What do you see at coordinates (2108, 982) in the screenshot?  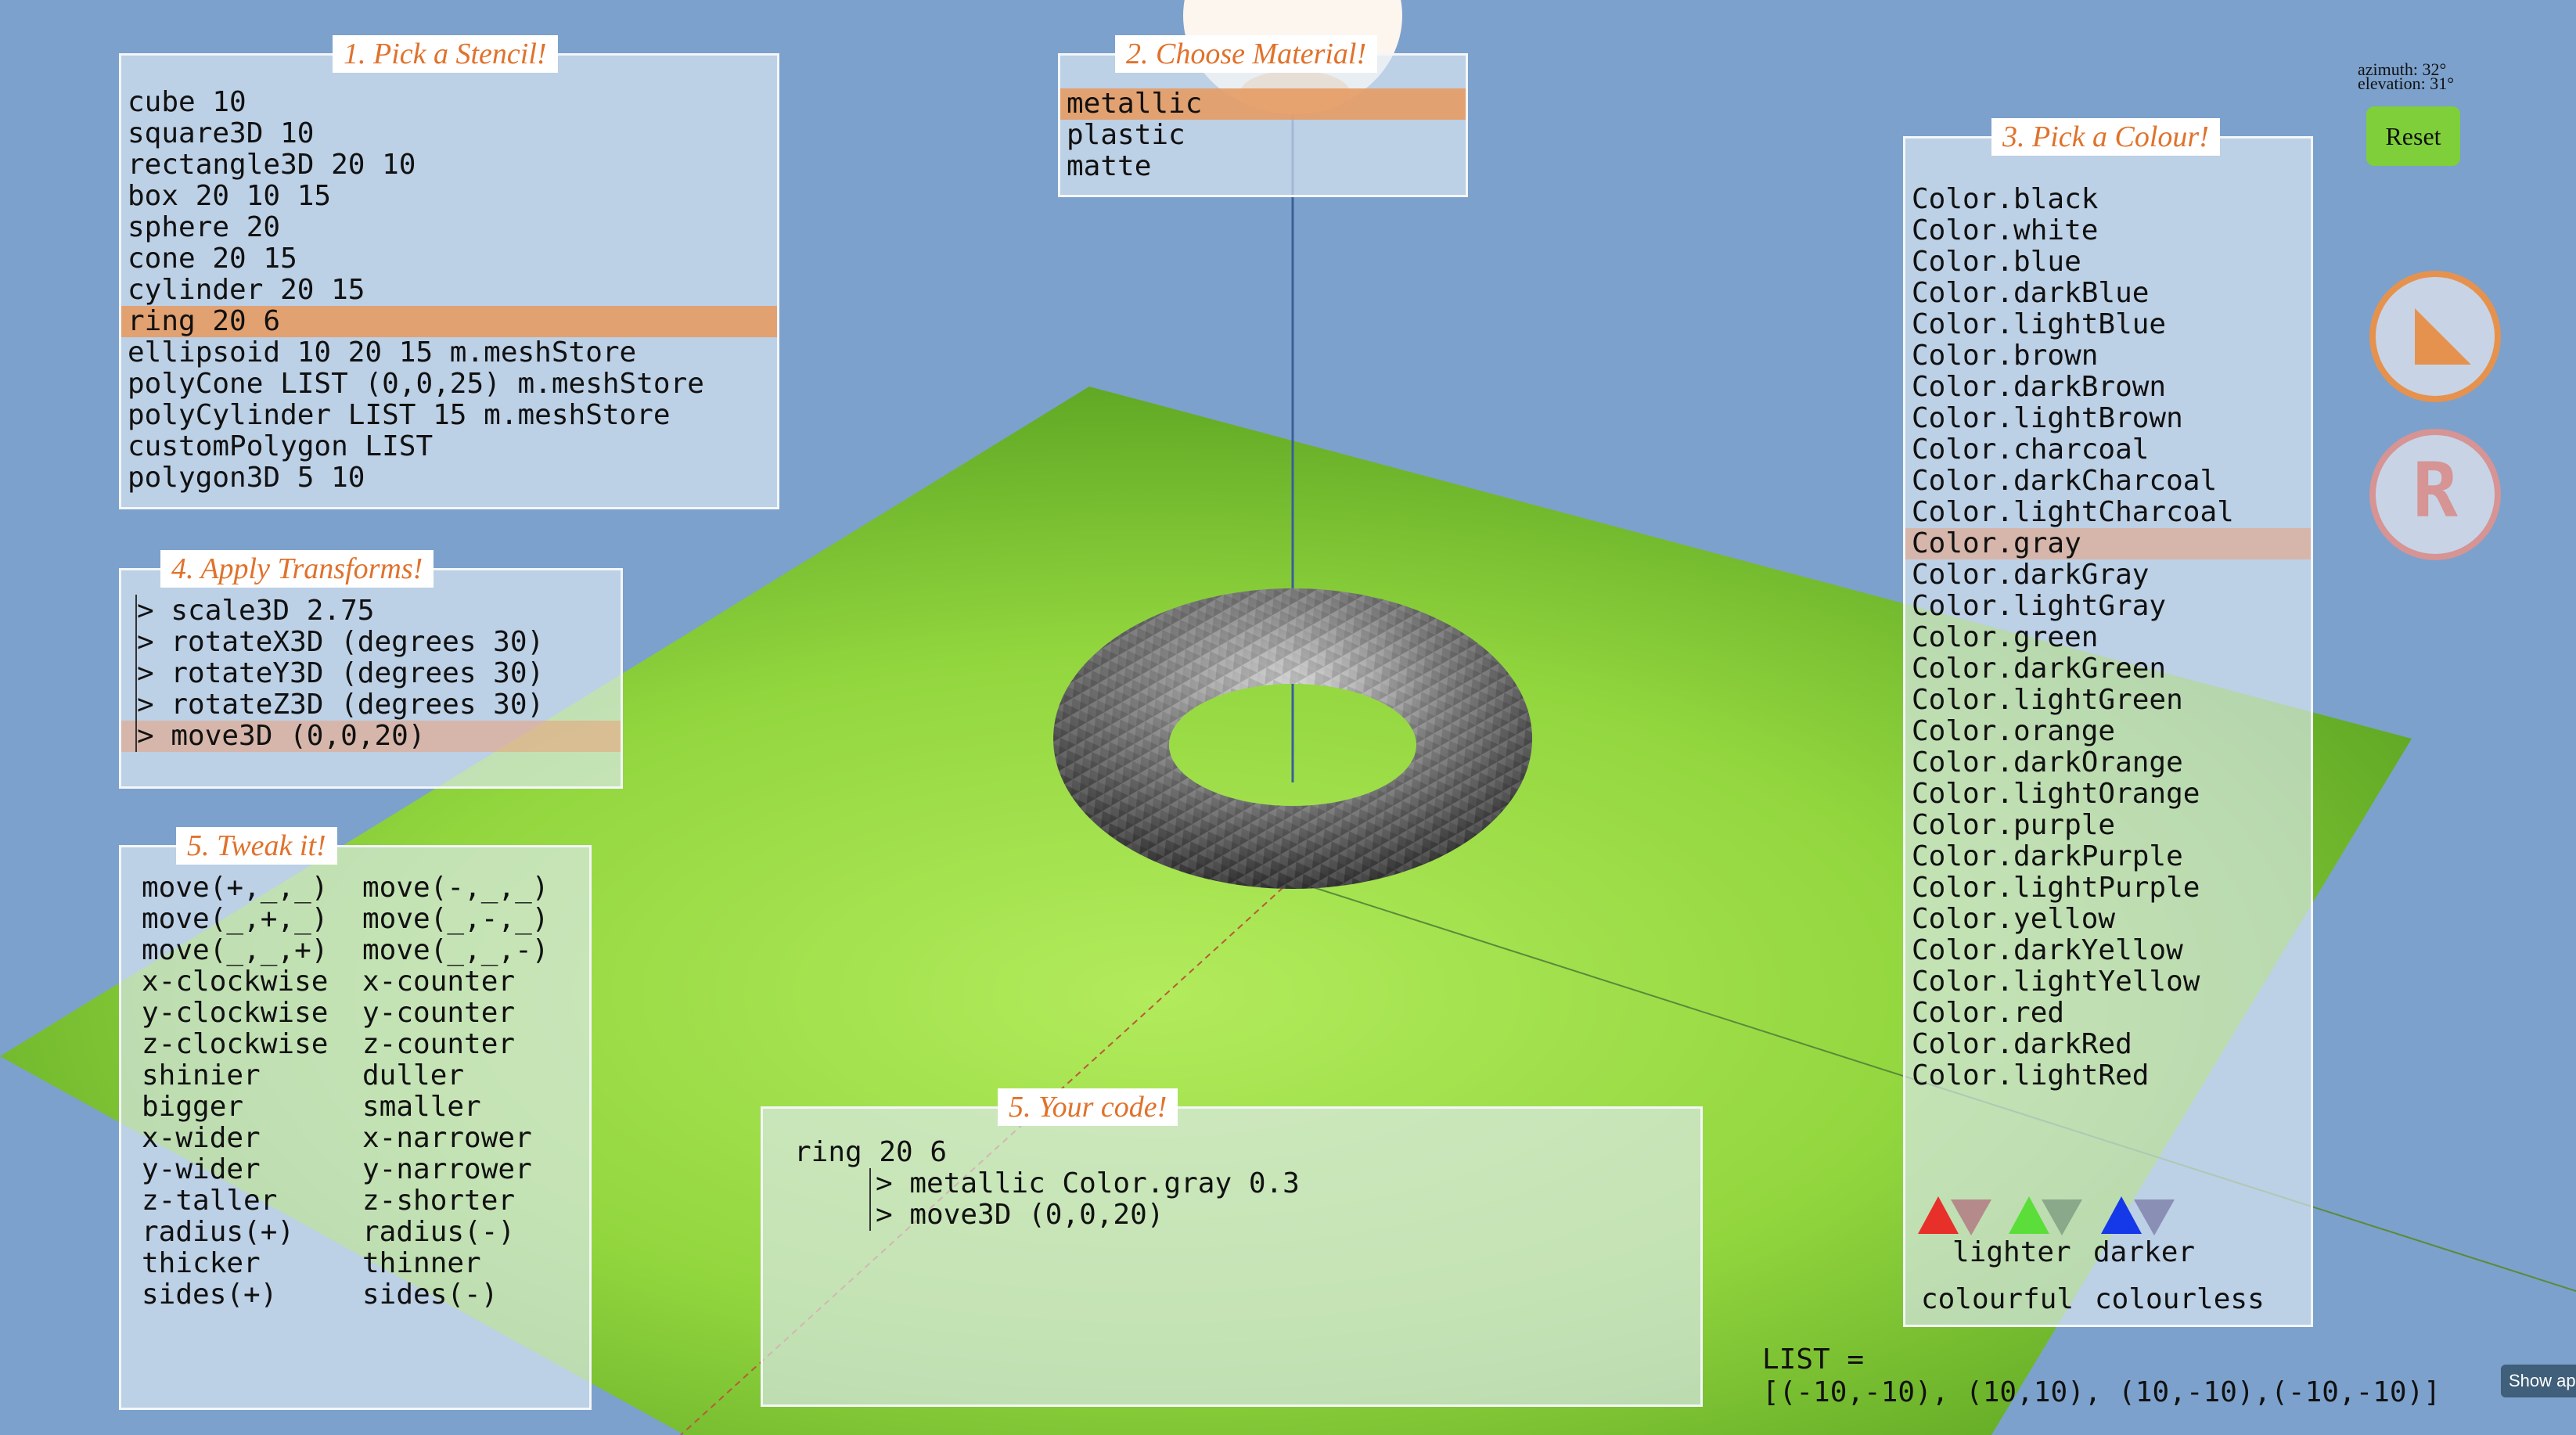 I see `colour-item: Color.lightYellow` at bounding box center [2108, 982].